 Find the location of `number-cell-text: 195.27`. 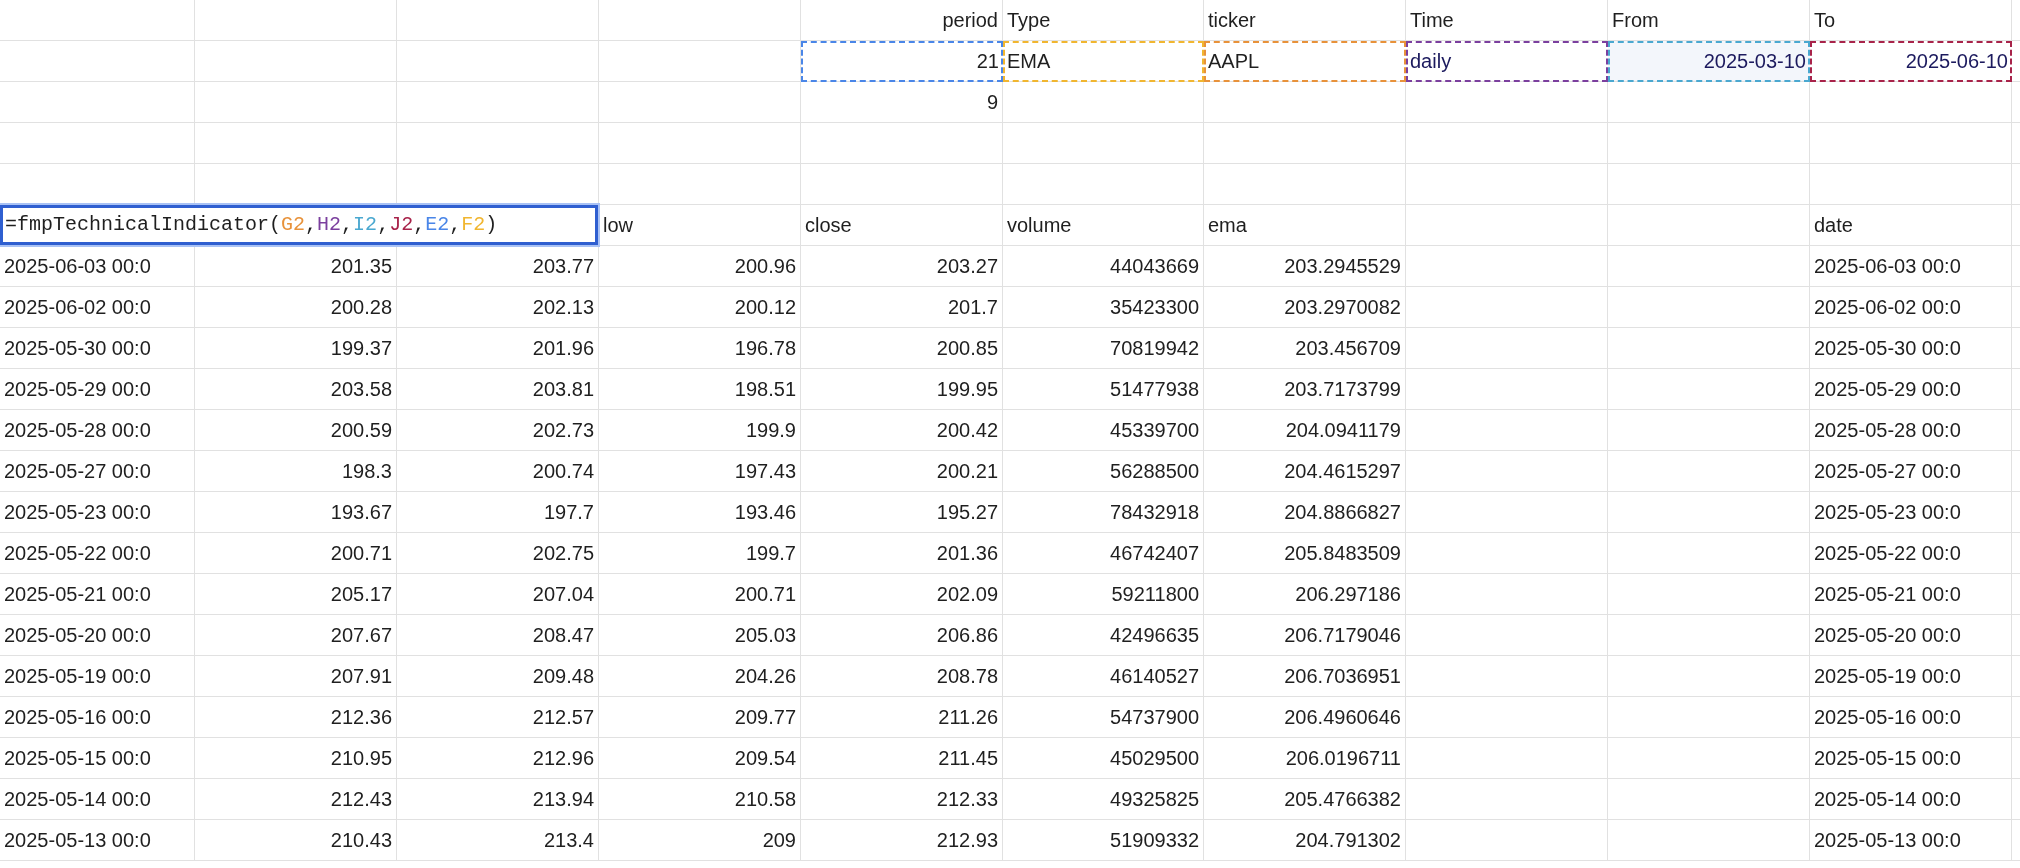

number-cell-text: 195.27 is located at coordinates (967, 512).